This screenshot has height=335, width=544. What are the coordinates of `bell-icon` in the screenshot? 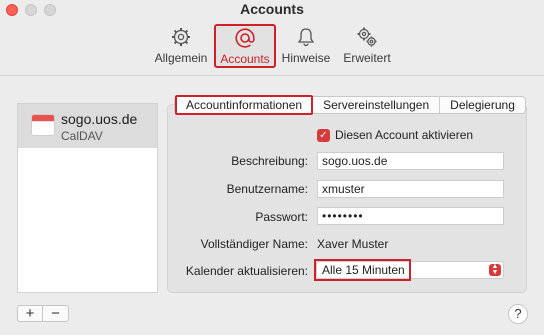 It's located at (306, 37).